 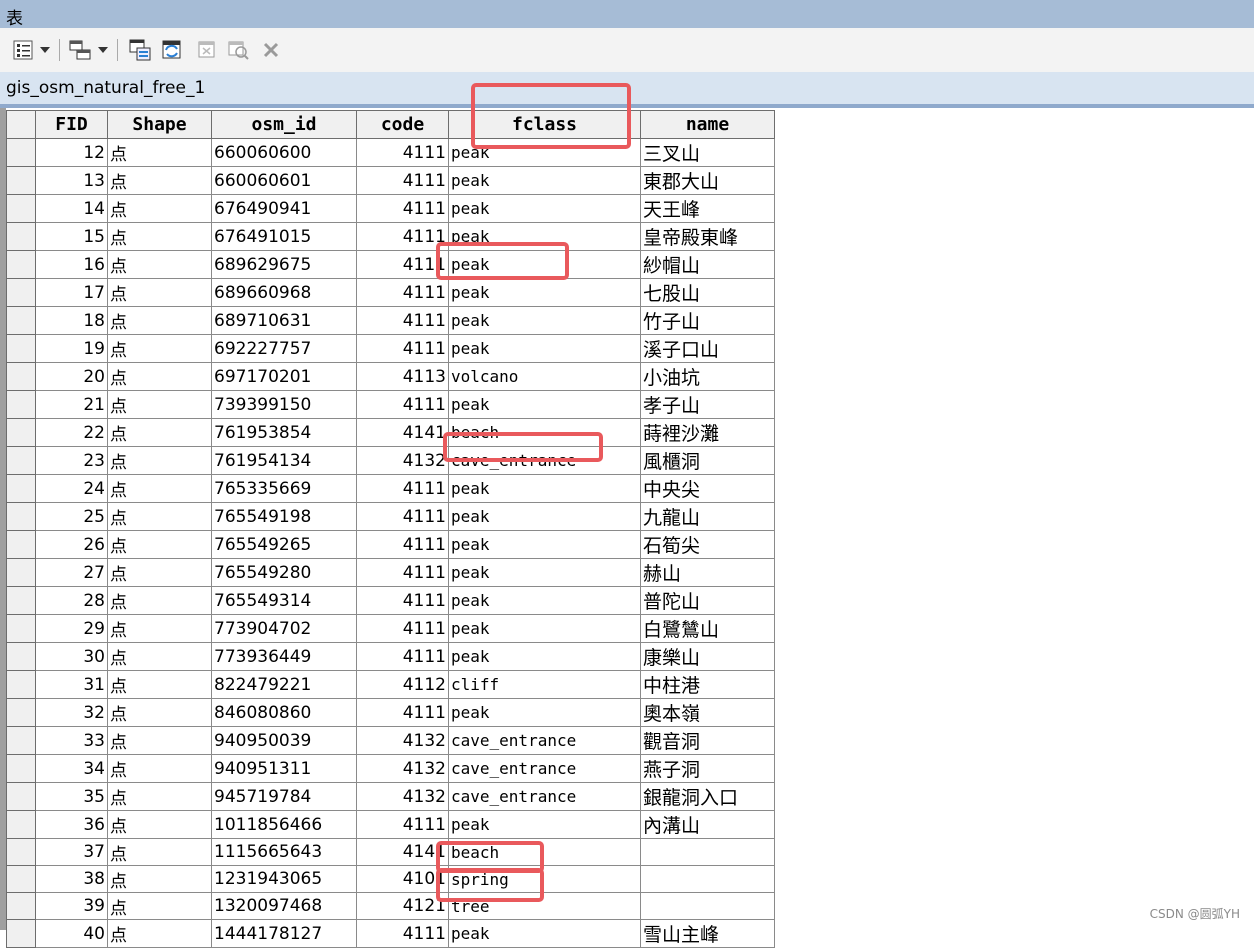 I want to click on cell-osm-id: 697170201, so click(x=284, y=376).